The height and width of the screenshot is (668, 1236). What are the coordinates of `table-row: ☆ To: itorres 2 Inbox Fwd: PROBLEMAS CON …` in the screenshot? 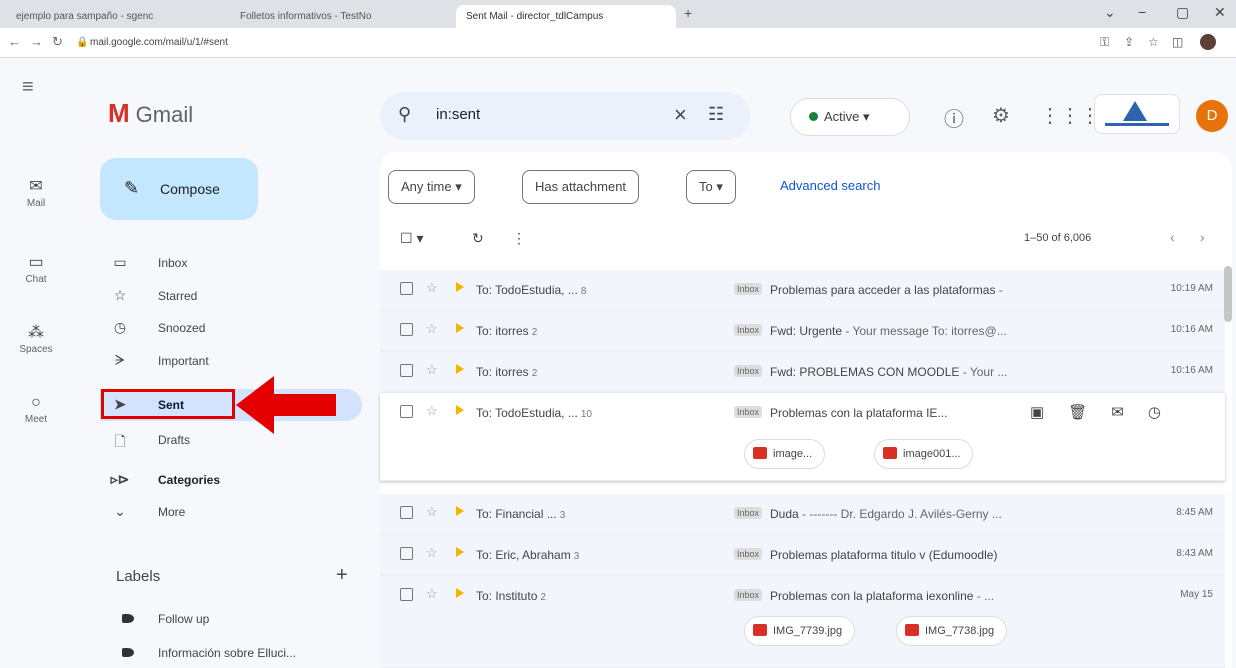 It's located at (802, 372).